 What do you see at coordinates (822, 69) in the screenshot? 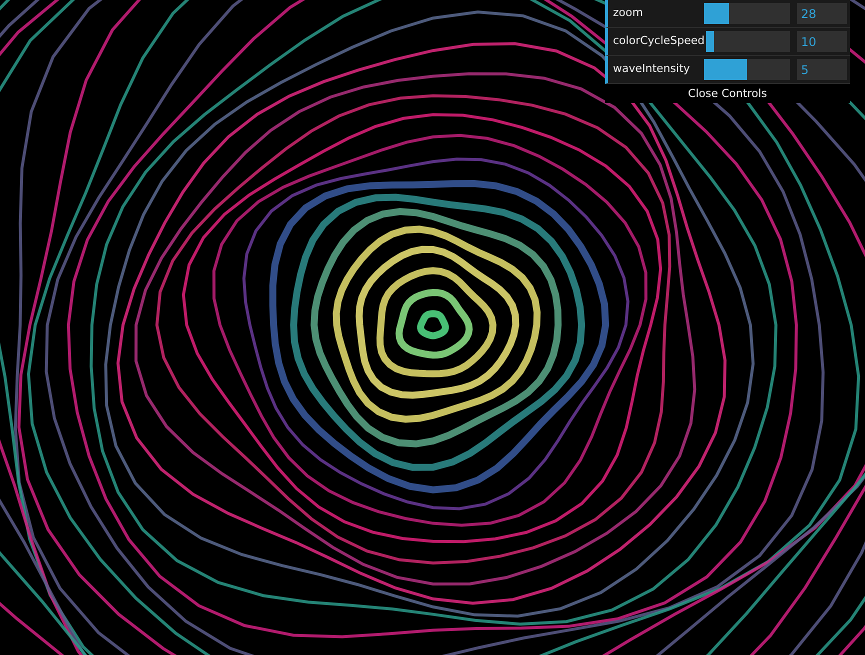
I see `number-field: 5` at bounding box center [822, 69].